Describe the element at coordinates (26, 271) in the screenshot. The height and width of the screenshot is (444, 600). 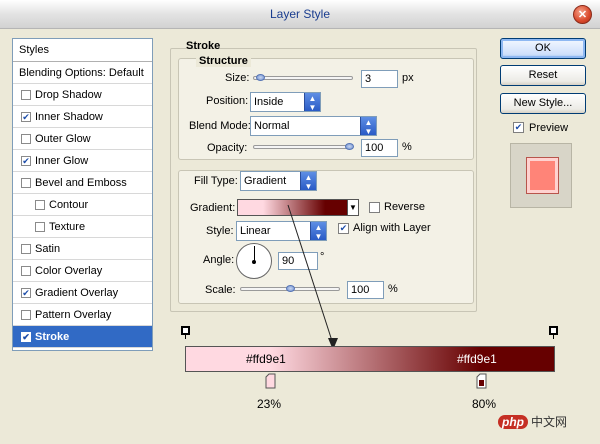
I see `color-overlay-checkbox` at that location.